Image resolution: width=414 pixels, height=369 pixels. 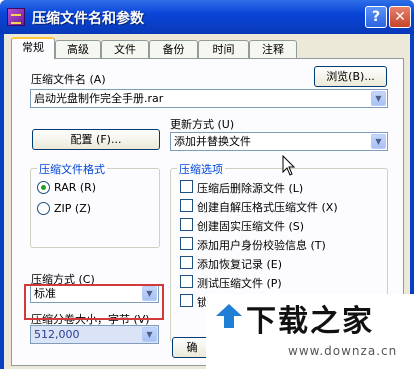 What do you see at coordinates (279, 141) in the screenshot?
I see `update-mode-select: 添加并替换文件 ▼` at bounding box center [279, 141].